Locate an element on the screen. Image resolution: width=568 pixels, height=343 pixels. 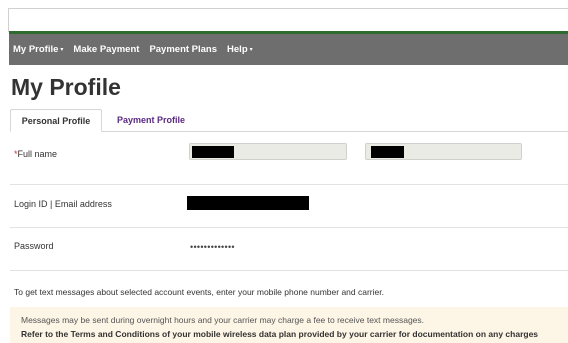
nav-my-profile-label: My Profile is located at coordinates (36, 49).